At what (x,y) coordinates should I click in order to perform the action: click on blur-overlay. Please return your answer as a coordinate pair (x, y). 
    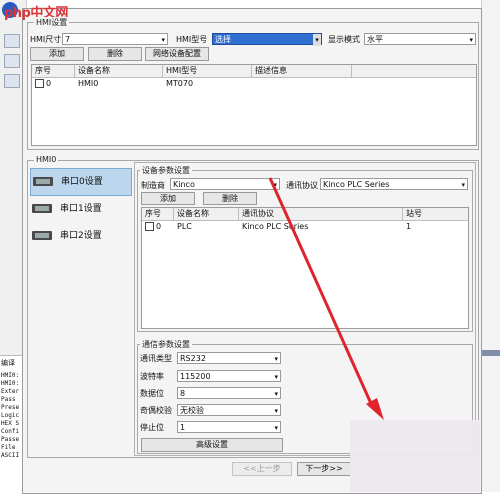
    Looking at the image, I should click on (415, 456).